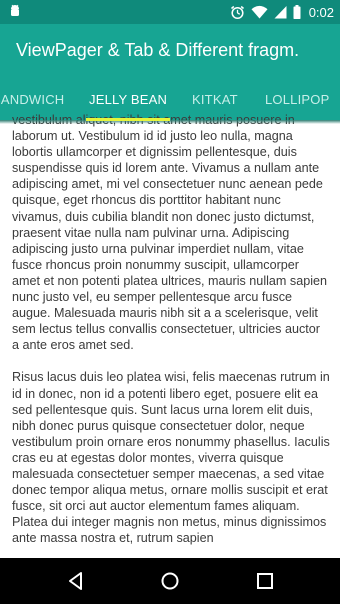 This screenshot has height=604, width=340. What do you see at coordinates (297, 12) in the screenshot?
I see `battery-icon` at bounding box center [297, 12].